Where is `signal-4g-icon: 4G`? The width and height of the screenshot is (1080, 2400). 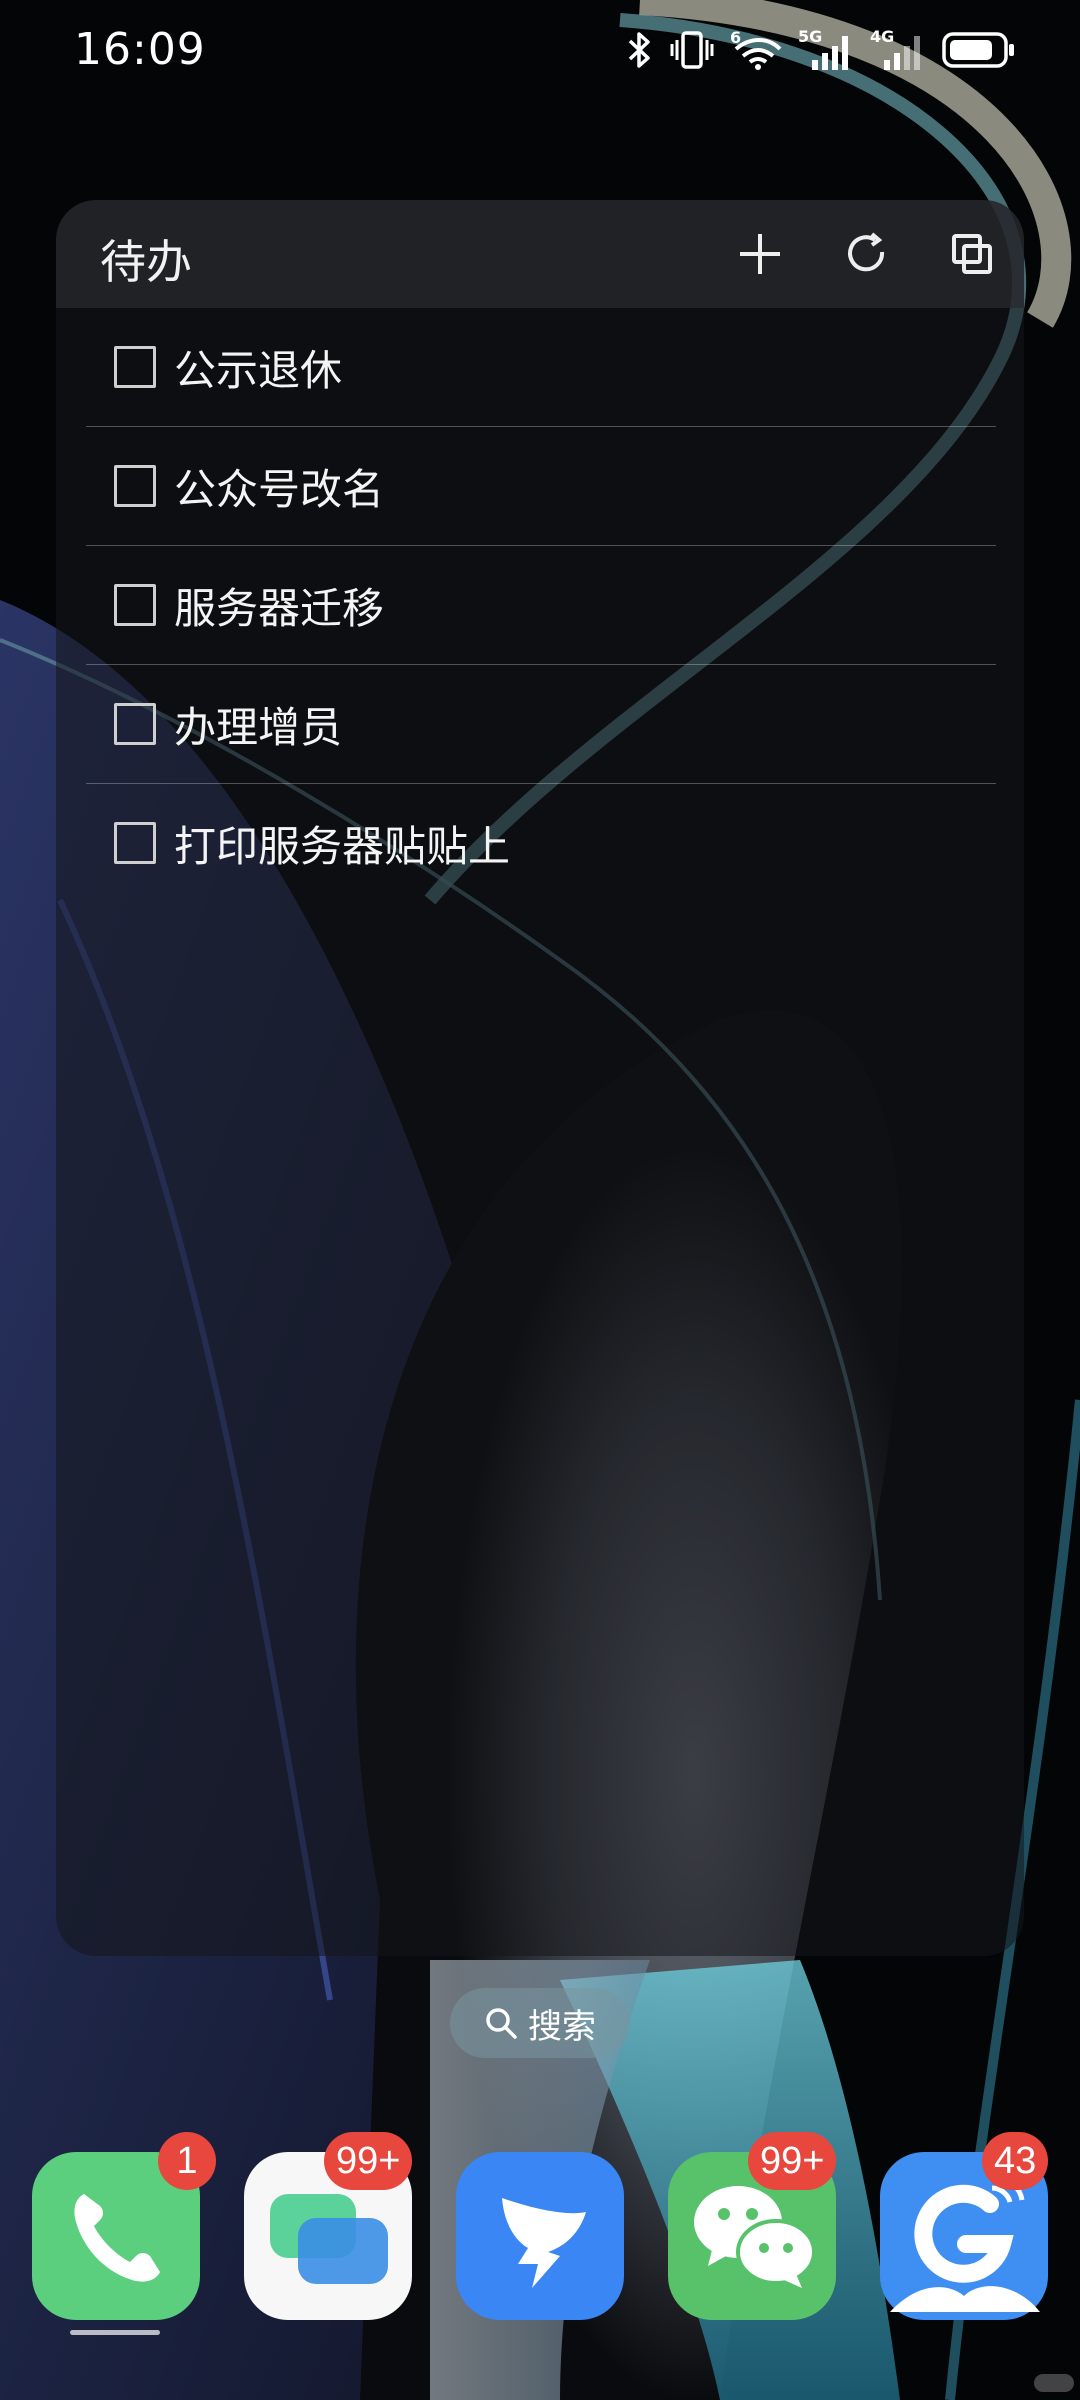
signal-4g-icon: 4G is located at coordinates (895, 49).